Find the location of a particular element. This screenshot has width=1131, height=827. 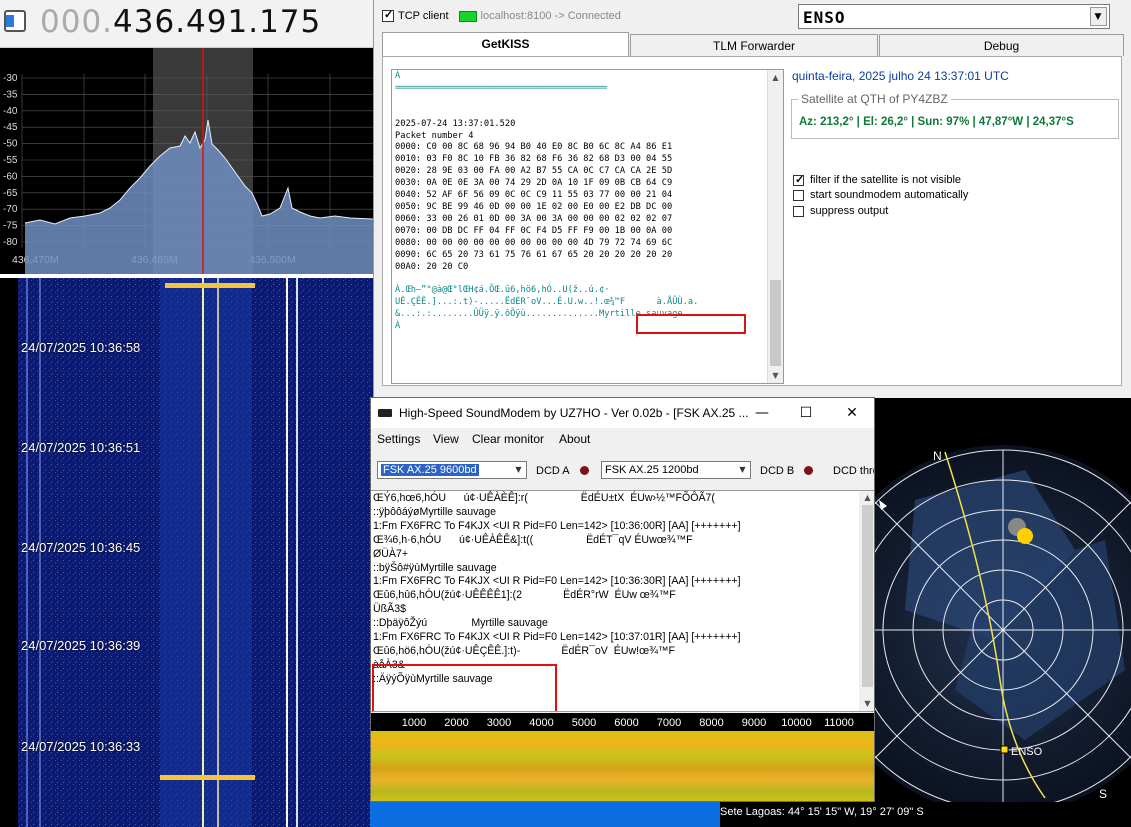

modem-a-select: FSK AX.25 9600bd ▼ is located at coordinates (452, 470).